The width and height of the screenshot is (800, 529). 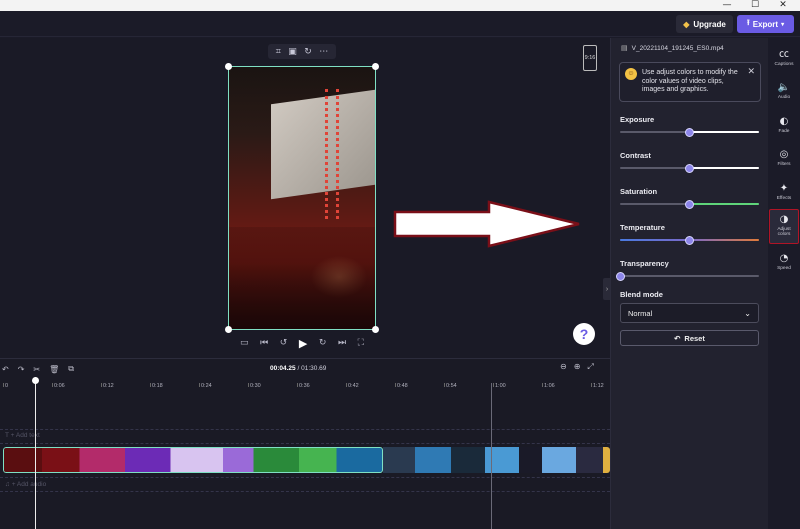 I want to click on film-icon: ▤, so click(x=624, y=48).